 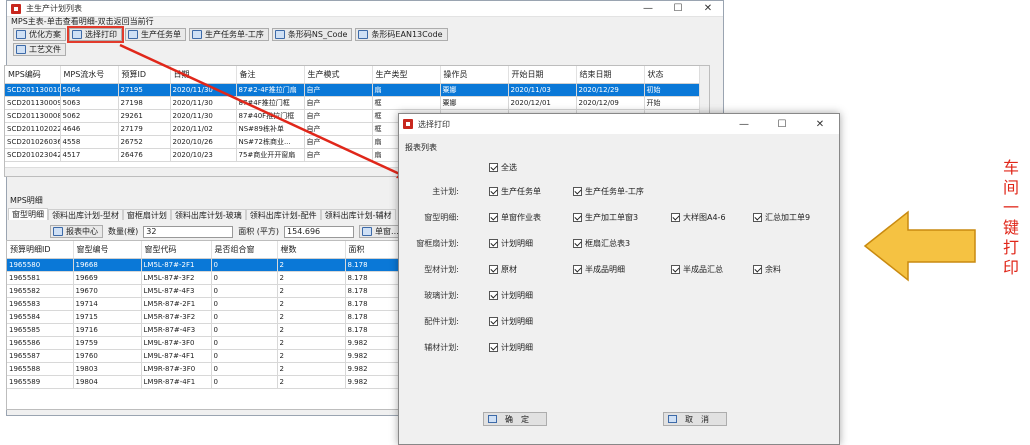 What do you see at coordinates (408, 124) in the screenshot?
I see `app-icon` at bounding box center [408, 124].